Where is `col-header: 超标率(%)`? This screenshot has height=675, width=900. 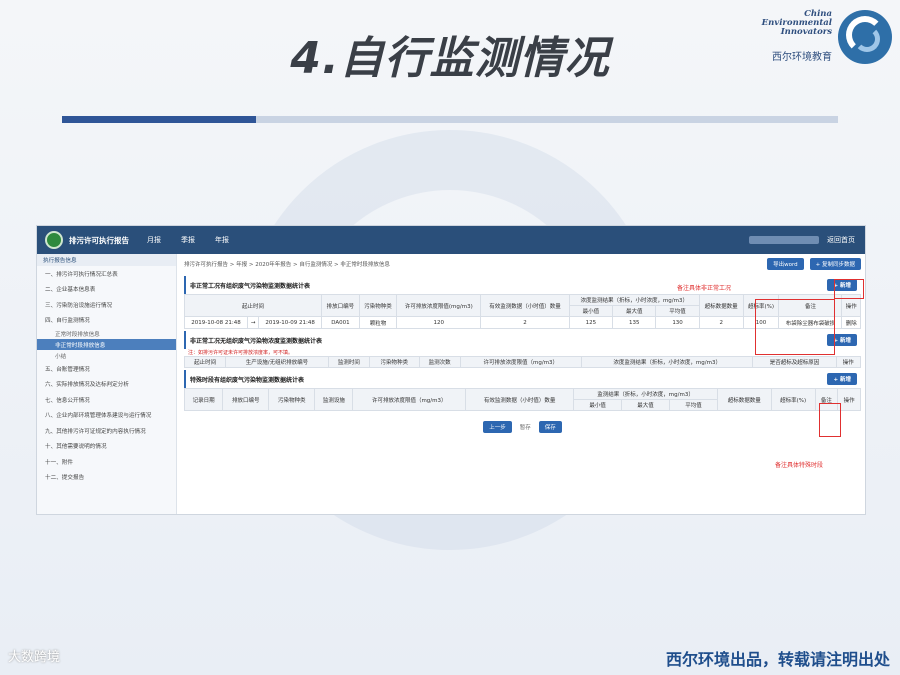
col-header: 超标率(%) is located at coordinates (793, 399).